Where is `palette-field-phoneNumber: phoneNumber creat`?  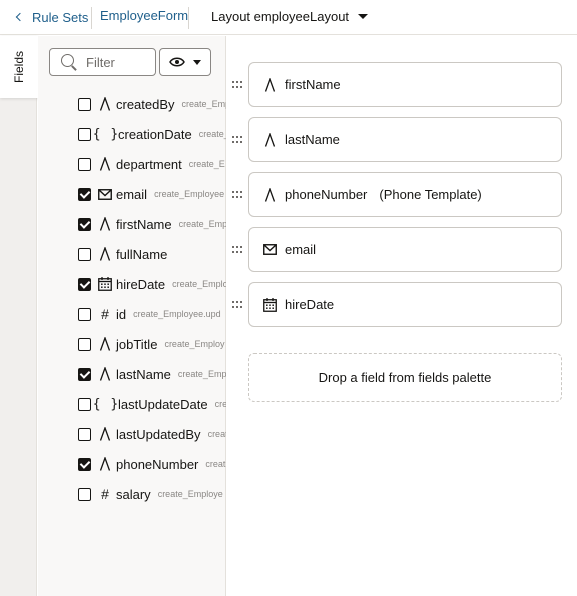 palette-field-phoneNumber: phoneNumber creat is located at coordinates (152, 464).